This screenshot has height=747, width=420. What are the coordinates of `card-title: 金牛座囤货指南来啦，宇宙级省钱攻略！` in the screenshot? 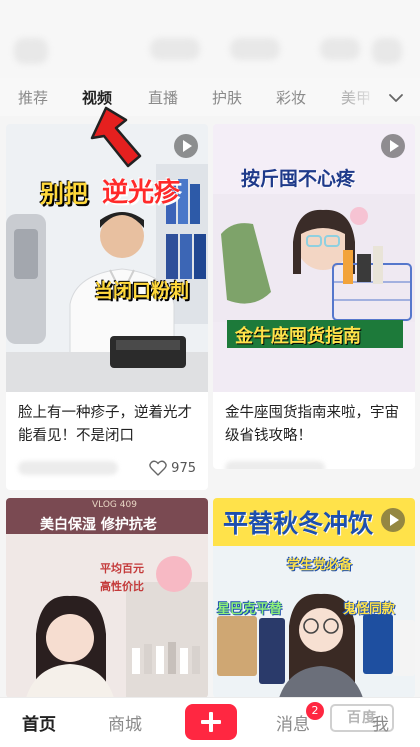 It's located at (317, 425).